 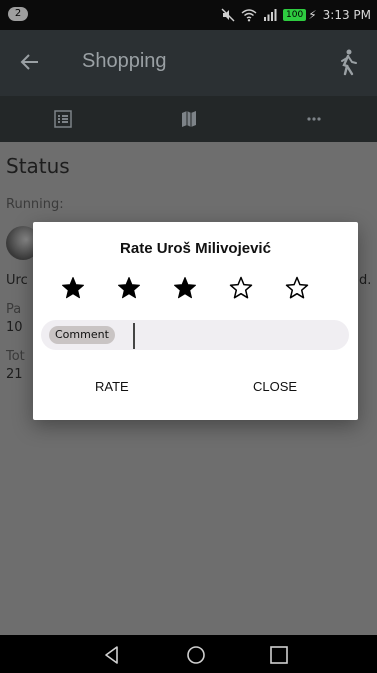 I want to click on rate-button: RATE, so click(x=112, y=387).